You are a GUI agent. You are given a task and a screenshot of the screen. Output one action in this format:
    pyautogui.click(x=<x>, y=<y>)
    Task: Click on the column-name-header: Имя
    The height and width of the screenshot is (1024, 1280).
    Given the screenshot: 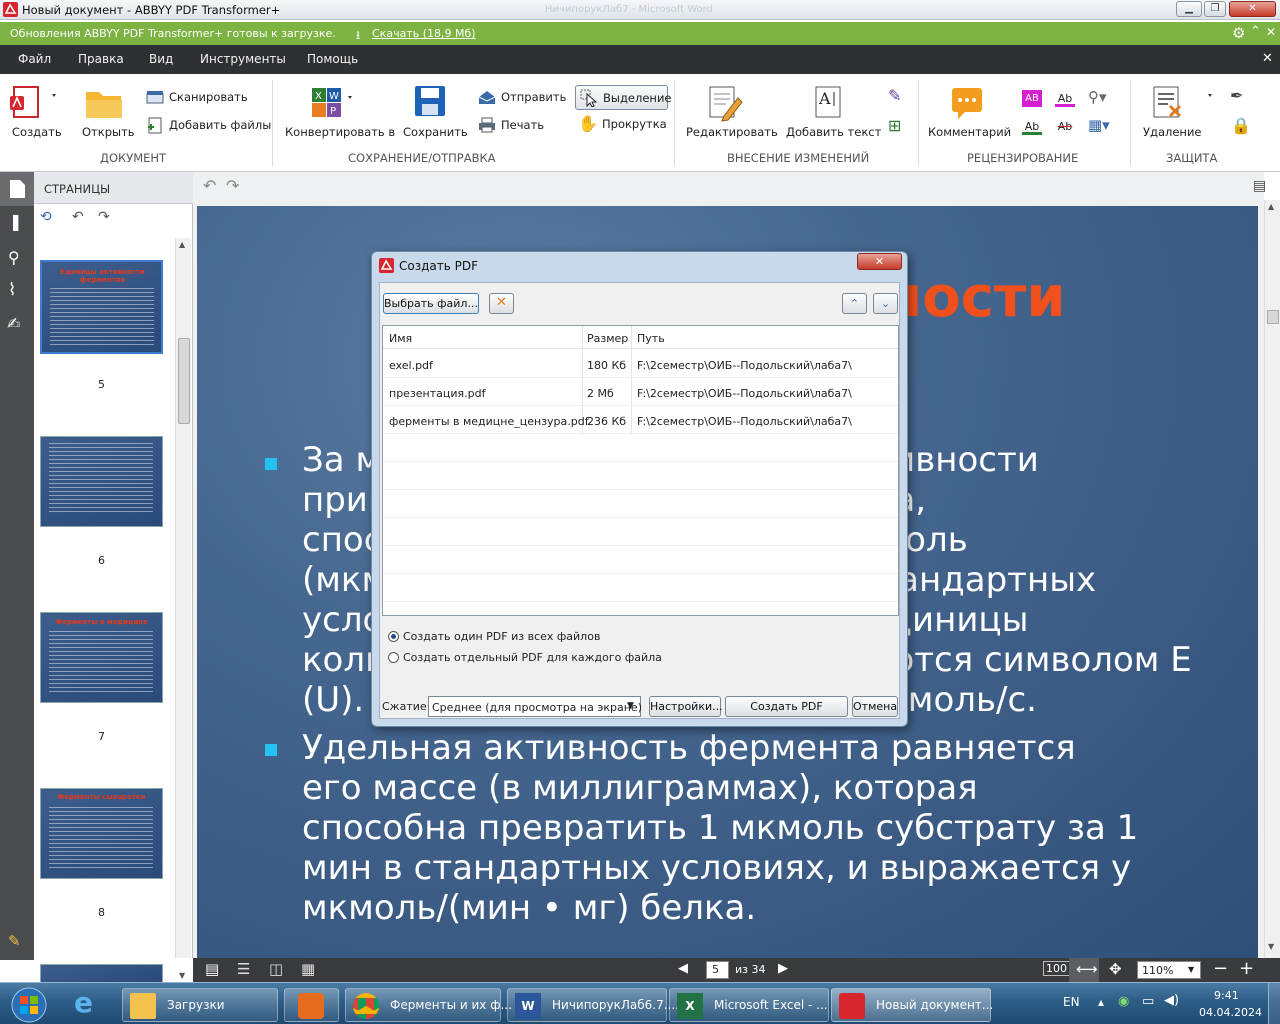 What is the action you would take?
    pyautogui.click(x=400, y=338)
    